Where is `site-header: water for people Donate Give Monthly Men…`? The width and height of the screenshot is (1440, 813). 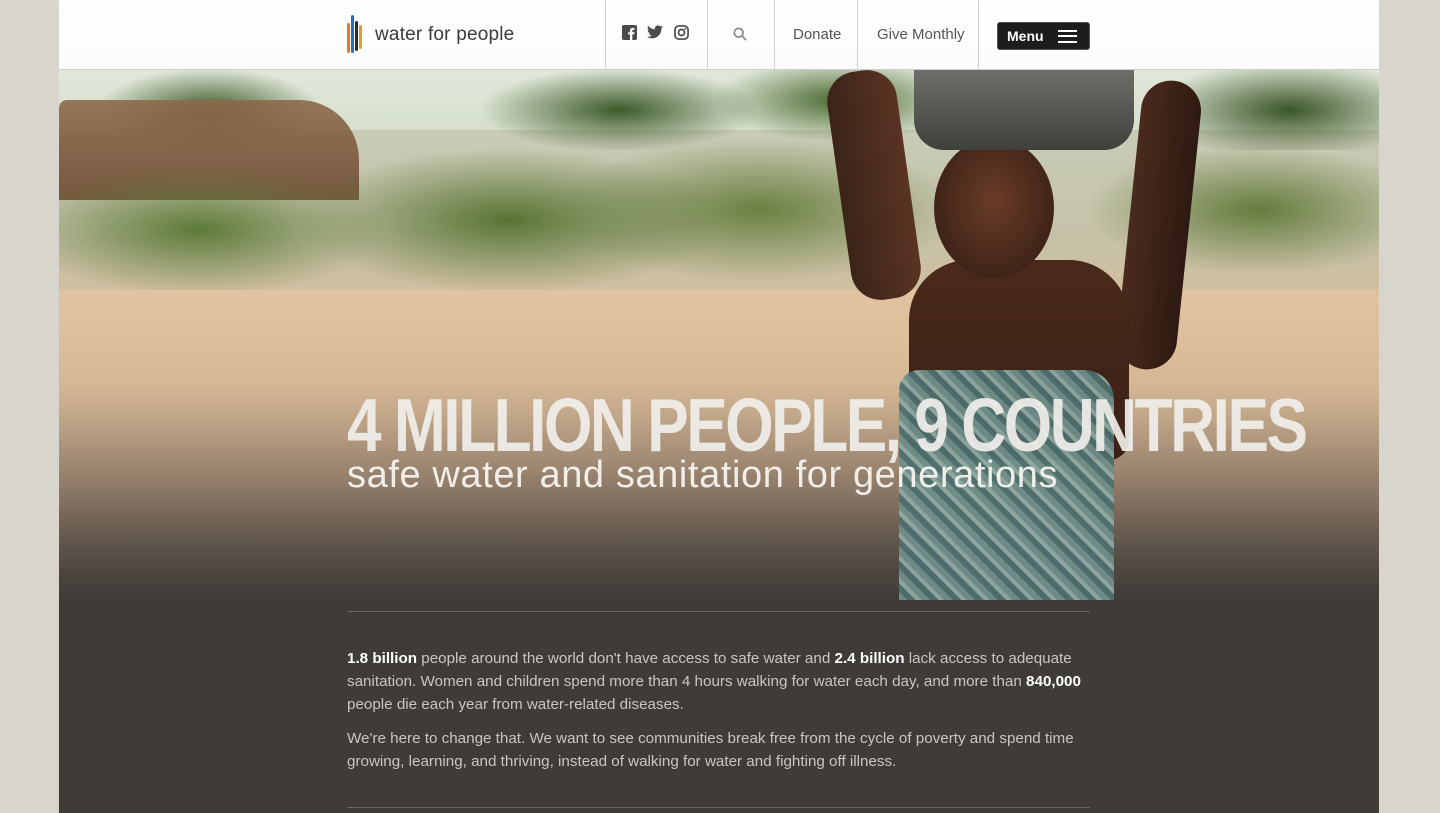
site-header: water for people Donate Give Monthly Men… is located at coordinates (719, 35).